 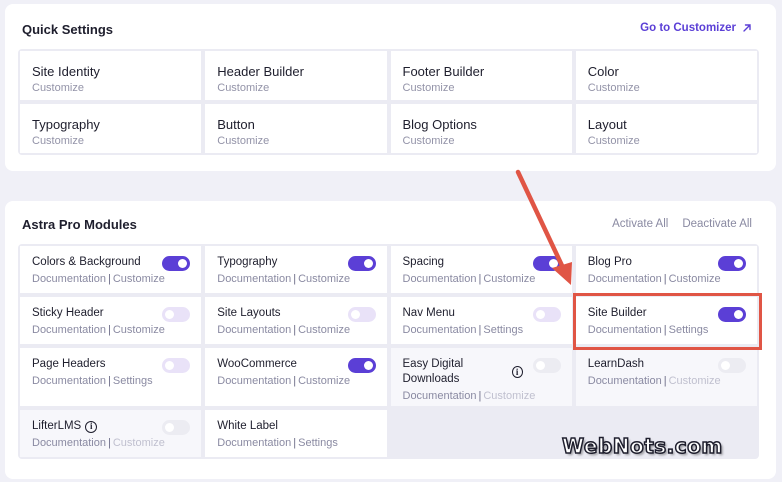 What do you see at coordinates (481, 128) in the screenshot?
I see `quick-setting-blog-options: Blog Options Customize` at bounding box center [481, 128].